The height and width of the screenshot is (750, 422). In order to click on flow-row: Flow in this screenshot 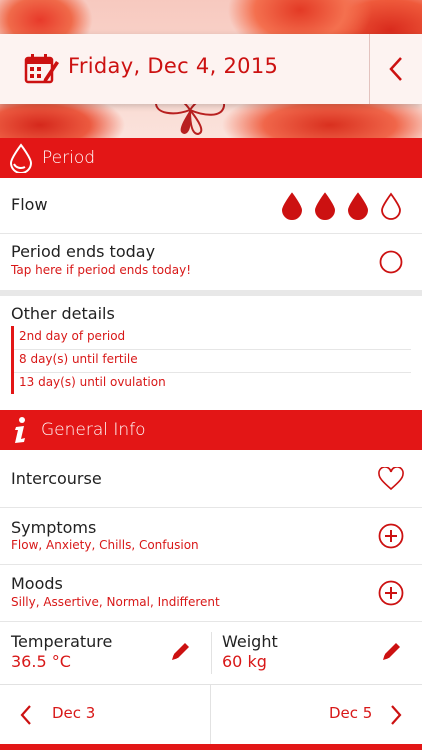, I will do `click(211, 206)`.